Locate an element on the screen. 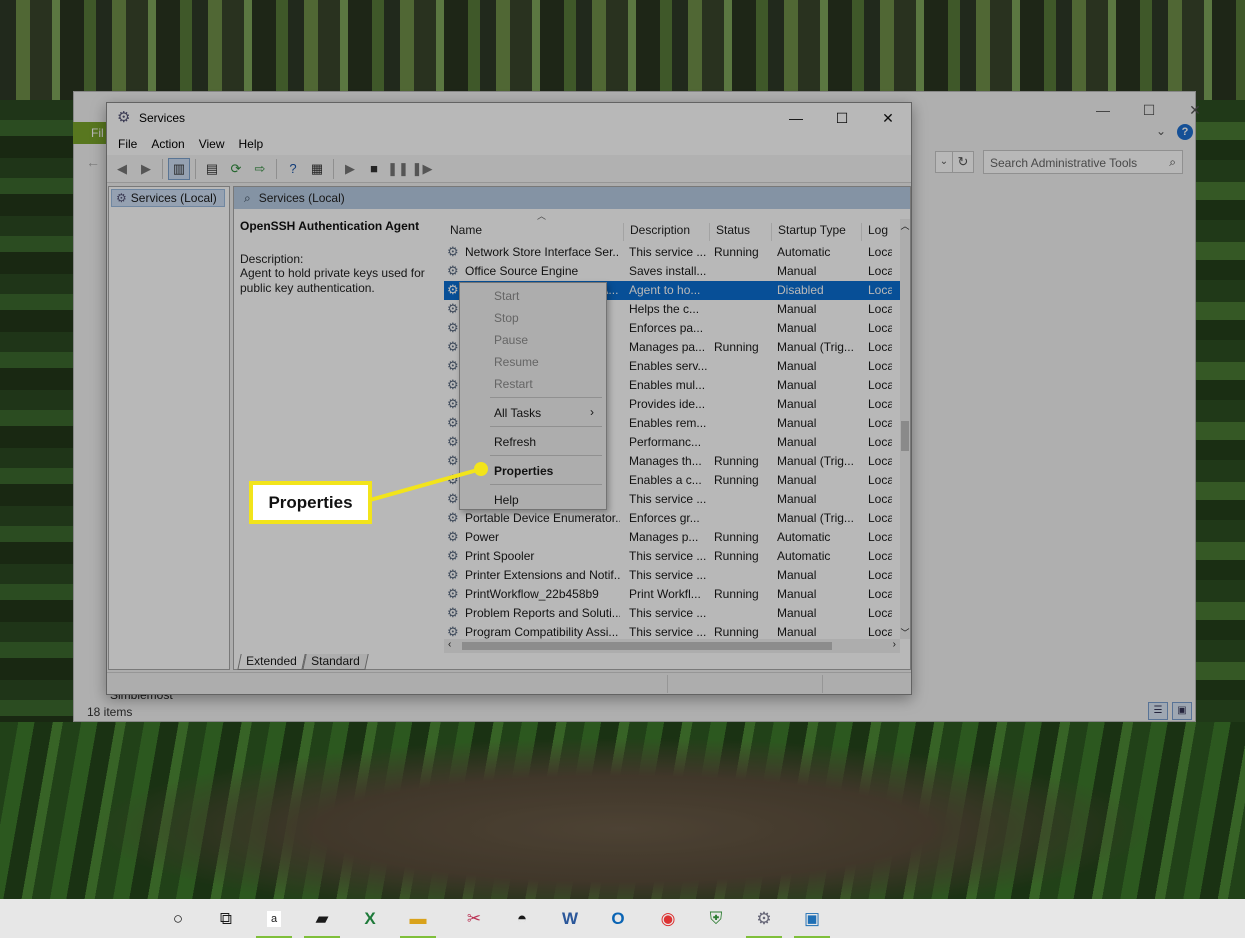  snipping-tool-icon: ✂ is located at coordinates (474, 918).